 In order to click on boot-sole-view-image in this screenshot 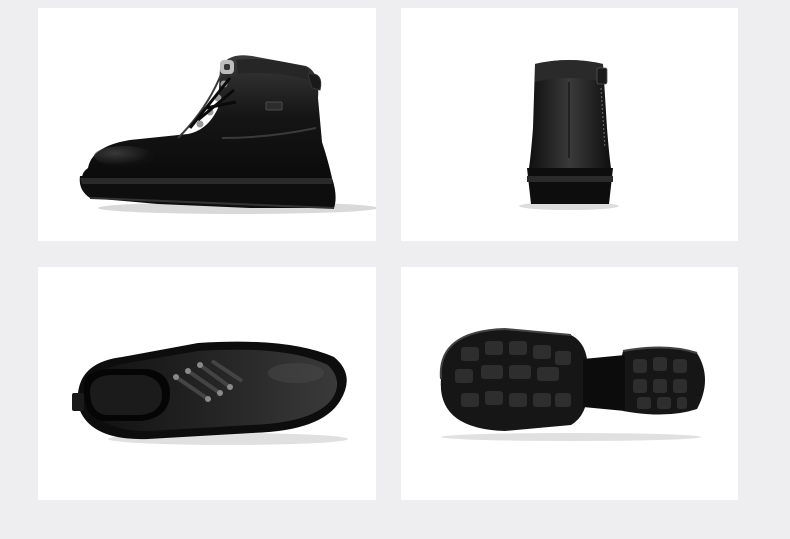, I will do `click(572, 384)`.